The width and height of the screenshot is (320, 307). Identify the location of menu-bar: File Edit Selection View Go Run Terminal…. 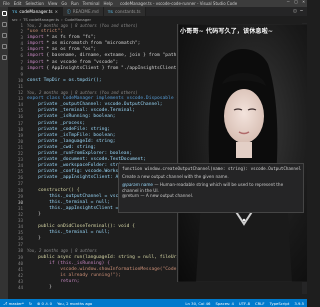
(56, 3).